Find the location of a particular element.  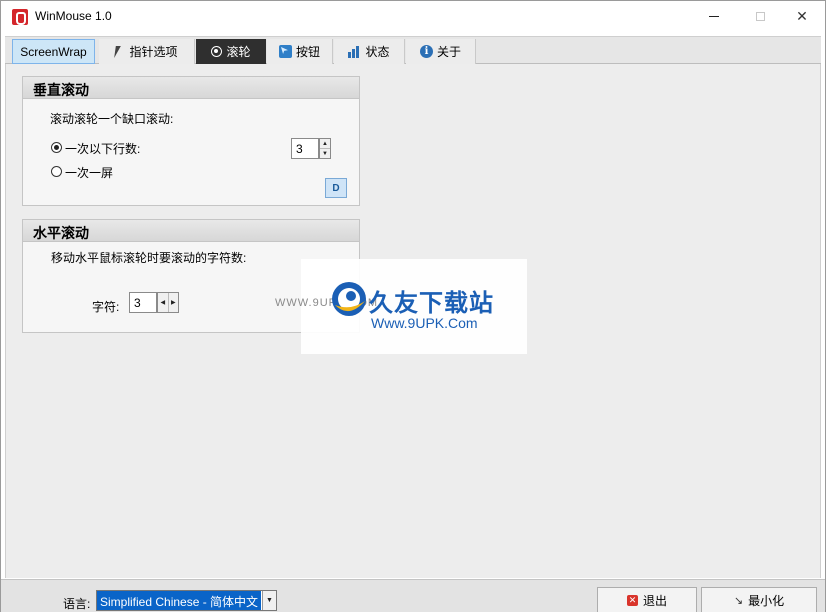

maximize-window-button is located at coordinates (760, 16).